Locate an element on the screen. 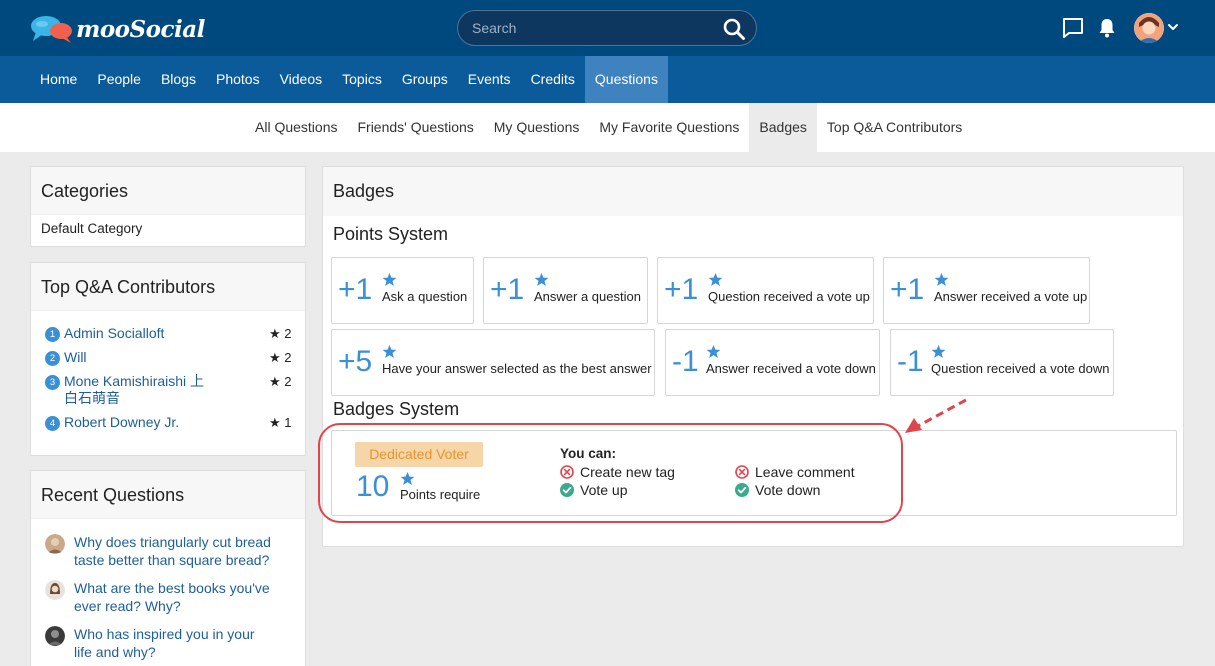 Image resolution: width=1215 pixels, height=666 pixels. rank-badge: 3 is located at coordinates (52, 382).